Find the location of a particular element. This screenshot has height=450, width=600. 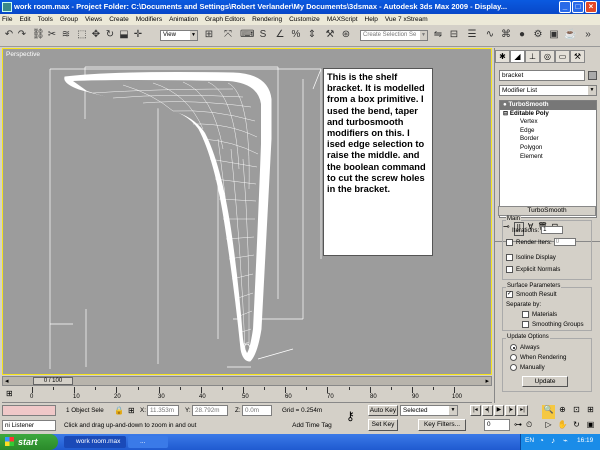

maximize-button: □ is located at coordinates (578, 7).